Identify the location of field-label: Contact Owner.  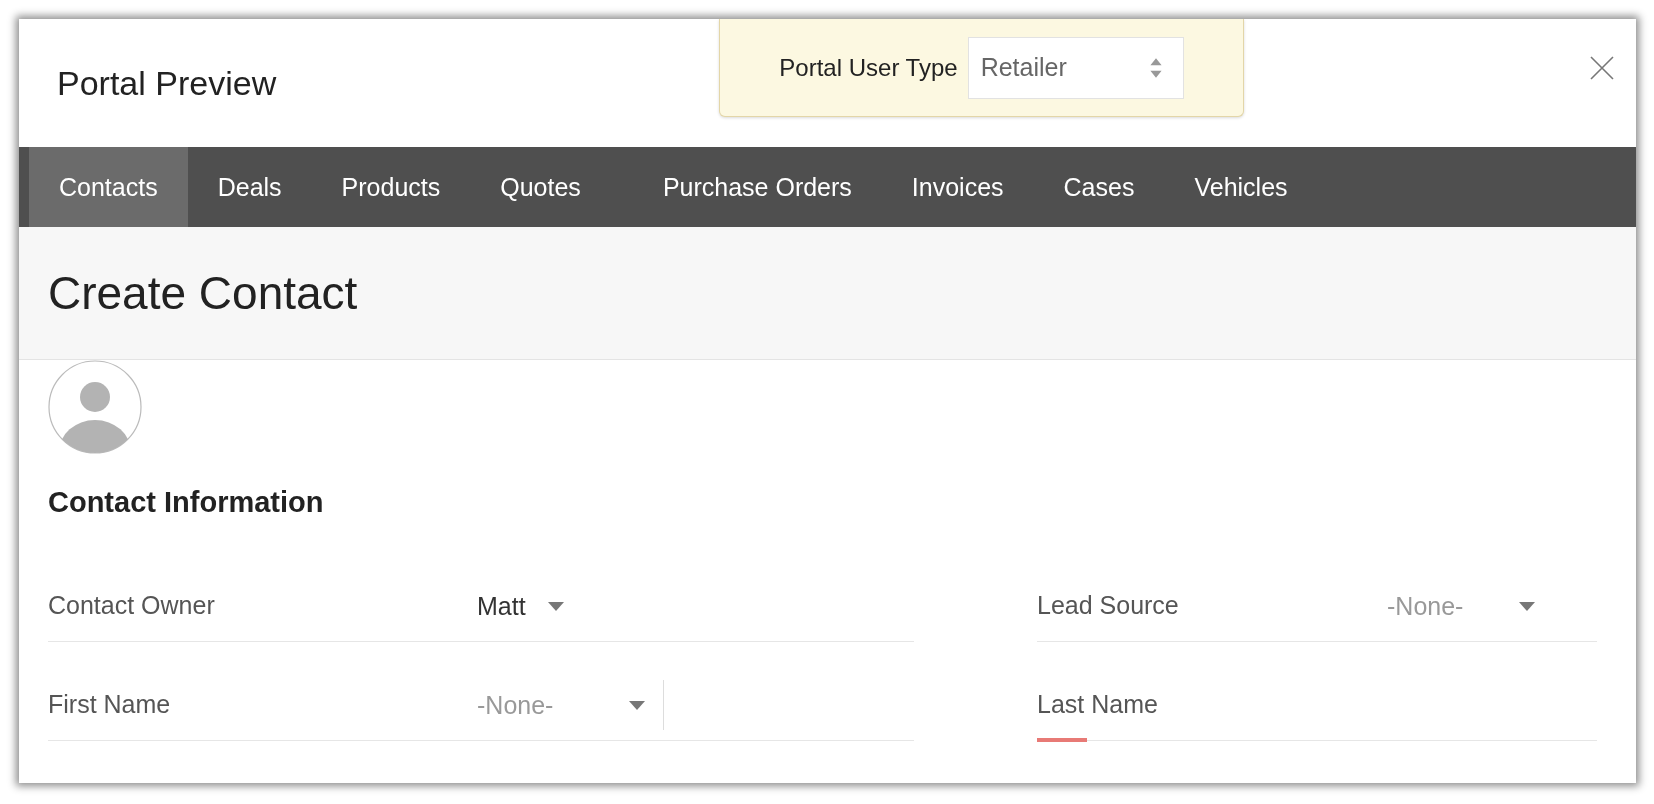
(132, 605).